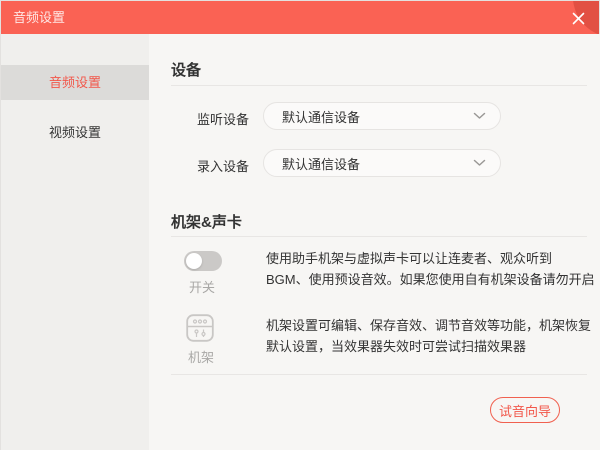  What do you see at coordinates (525, 410) in the screenshot?
I see `sound-test-wizard-button: 试音向导` at bounding box center [525, 410].